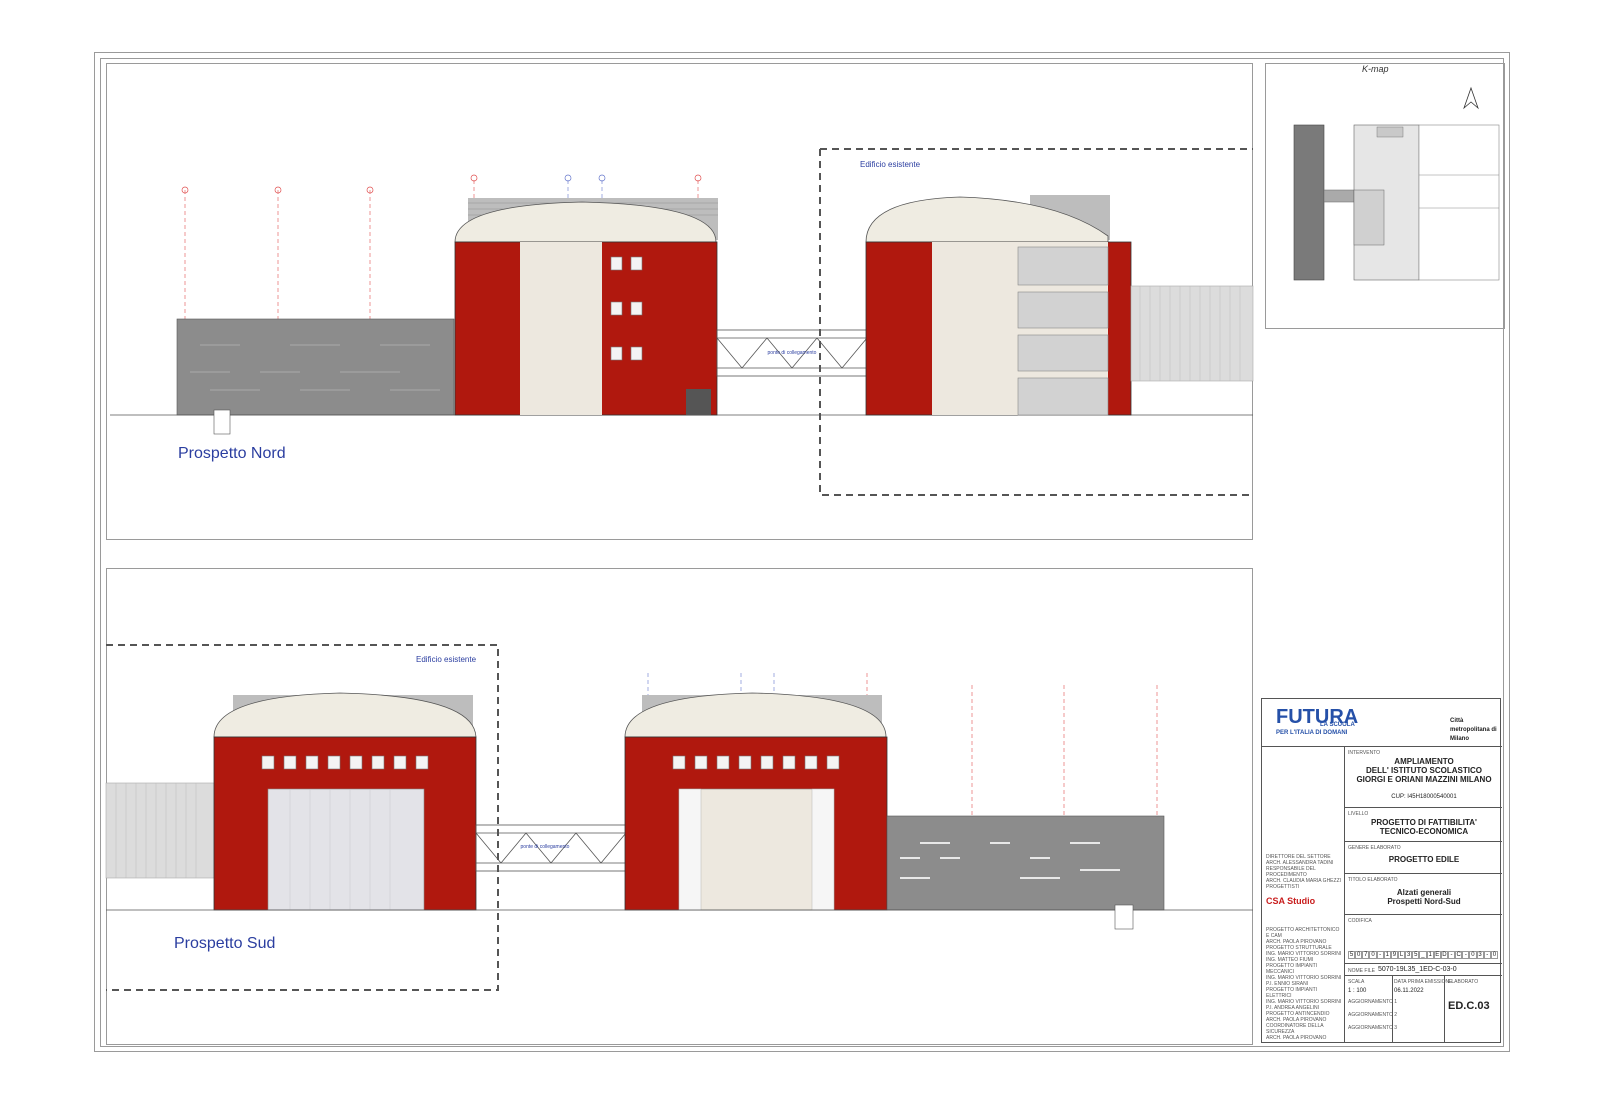  What do you see at coordinates (1373, 1015) in the screenshot?
I see `agg-2: Aggiornamento 2` at bounding box center [1373, 1015].